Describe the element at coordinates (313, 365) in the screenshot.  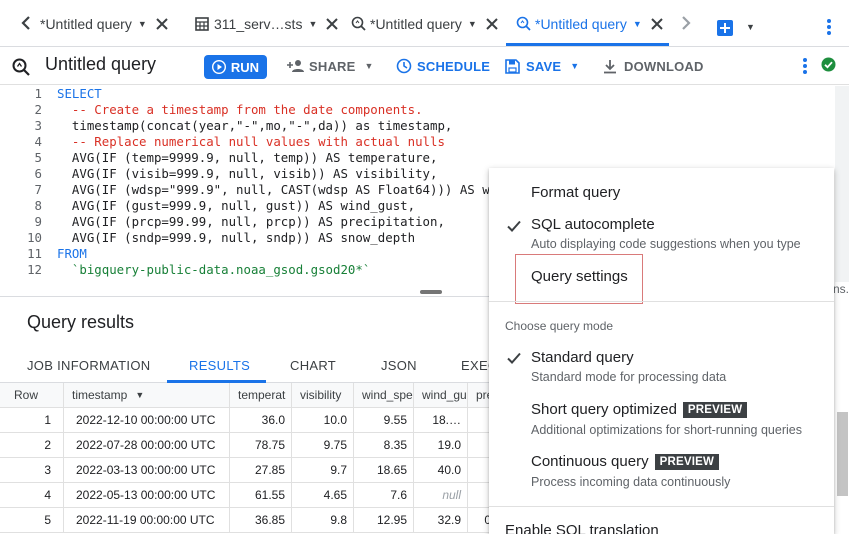
I see `tab-chart: CHART` at that location.